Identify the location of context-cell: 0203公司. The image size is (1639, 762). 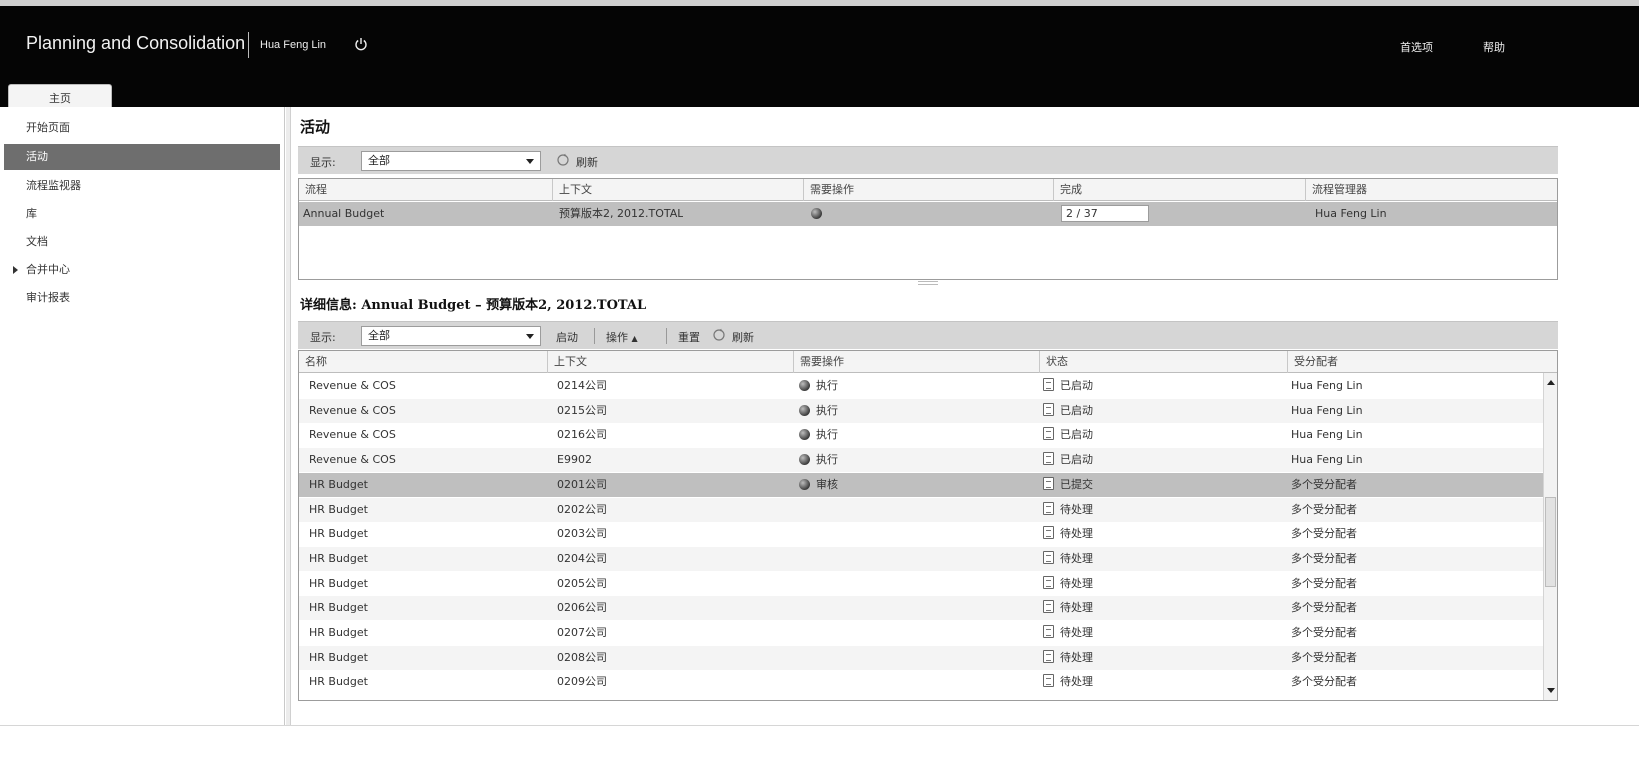
(582, 534).